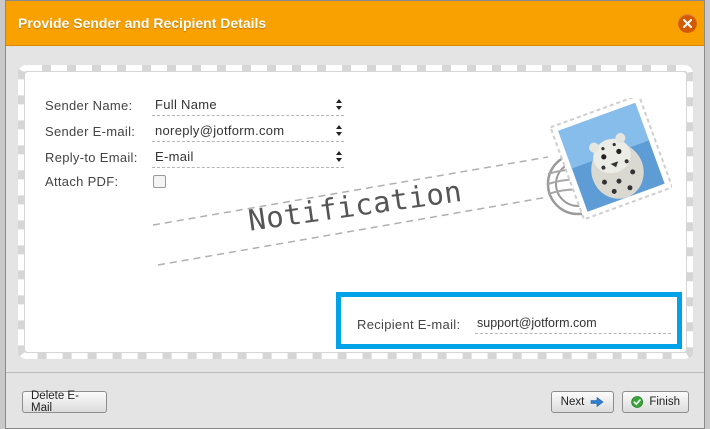 This screenshot has width=710, height=429. I want to click on attach-pdf-label: Attach PDF:, so click(82, 181).